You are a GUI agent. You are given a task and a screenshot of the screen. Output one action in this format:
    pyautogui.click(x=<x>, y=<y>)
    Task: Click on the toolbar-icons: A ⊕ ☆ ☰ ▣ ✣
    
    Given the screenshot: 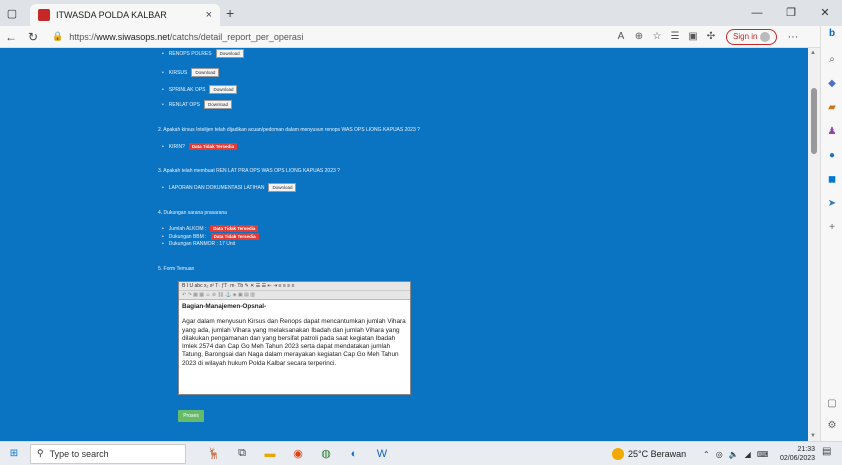 What is the action you would take?
    pyautogui.click(x=666, y=36)
    